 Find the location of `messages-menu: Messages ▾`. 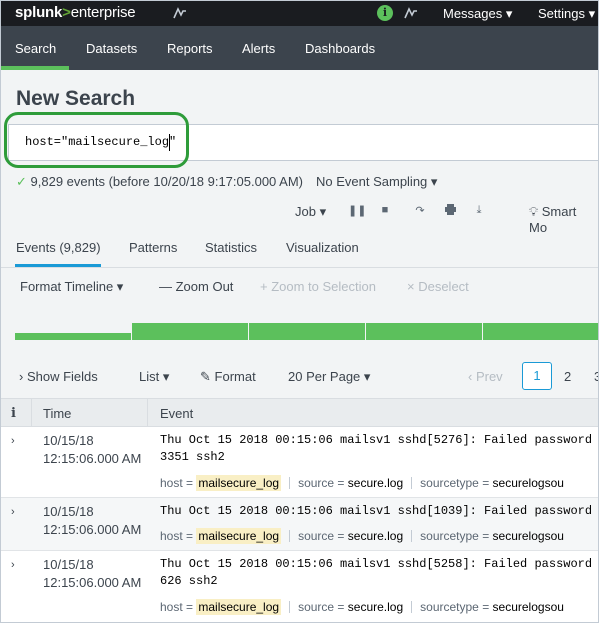

messages-menu: Messages ▾ is located at coordinates (477, 14).